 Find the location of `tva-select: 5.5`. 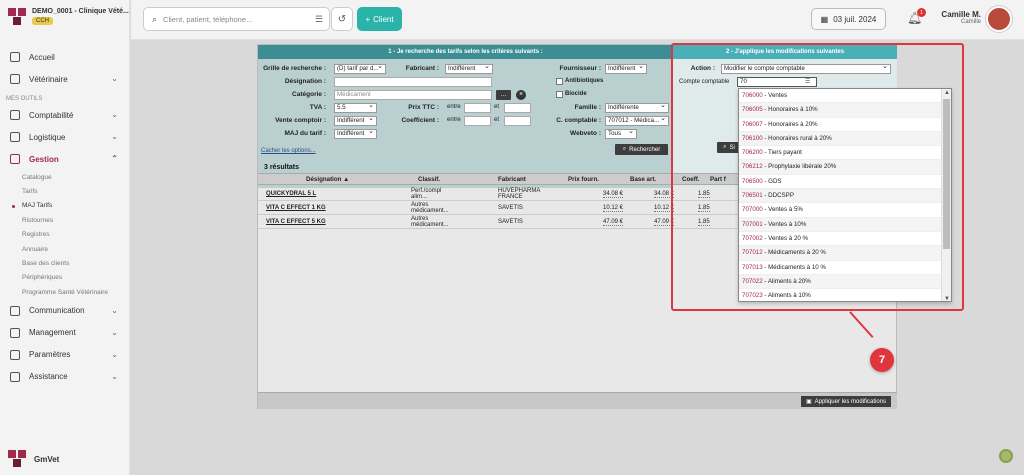

tva-select: 5.5 is located at coordinates (355, 108).